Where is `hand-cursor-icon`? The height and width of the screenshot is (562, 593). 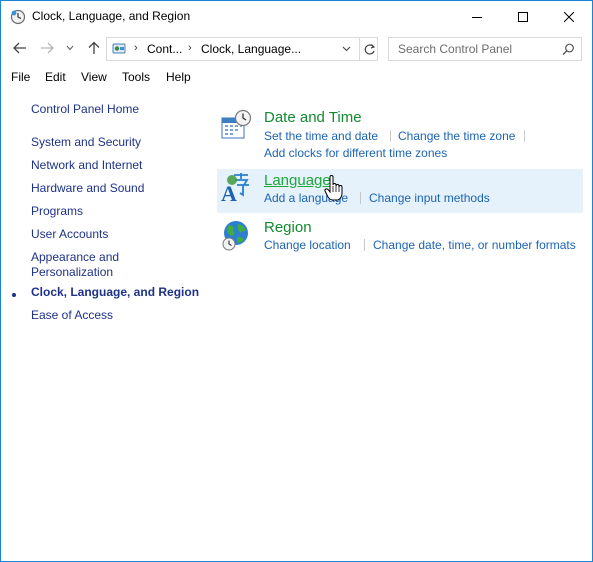
hand-cursor-icon is located at coordinates (333, 188).